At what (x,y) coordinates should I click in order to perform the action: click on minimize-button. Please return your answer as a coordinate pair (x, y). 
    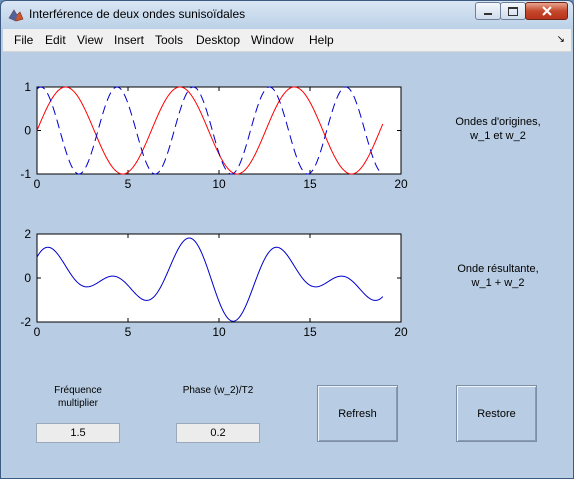
    Looking at the image, I should click on (488, 11).